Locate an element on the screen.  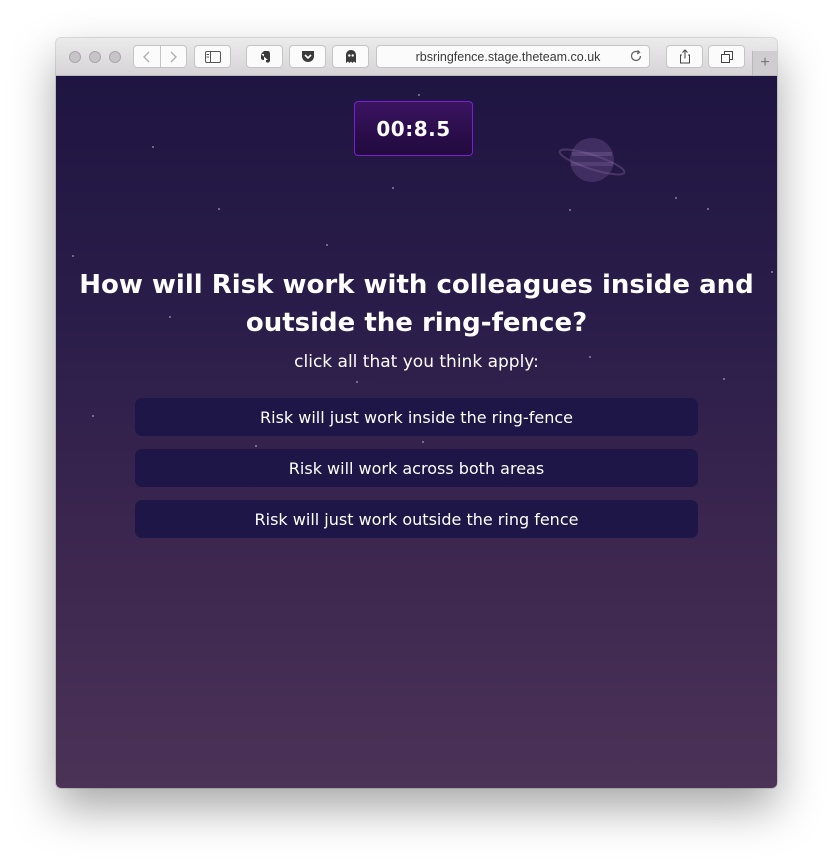
reload-icon is located at coordinates (636, 57).